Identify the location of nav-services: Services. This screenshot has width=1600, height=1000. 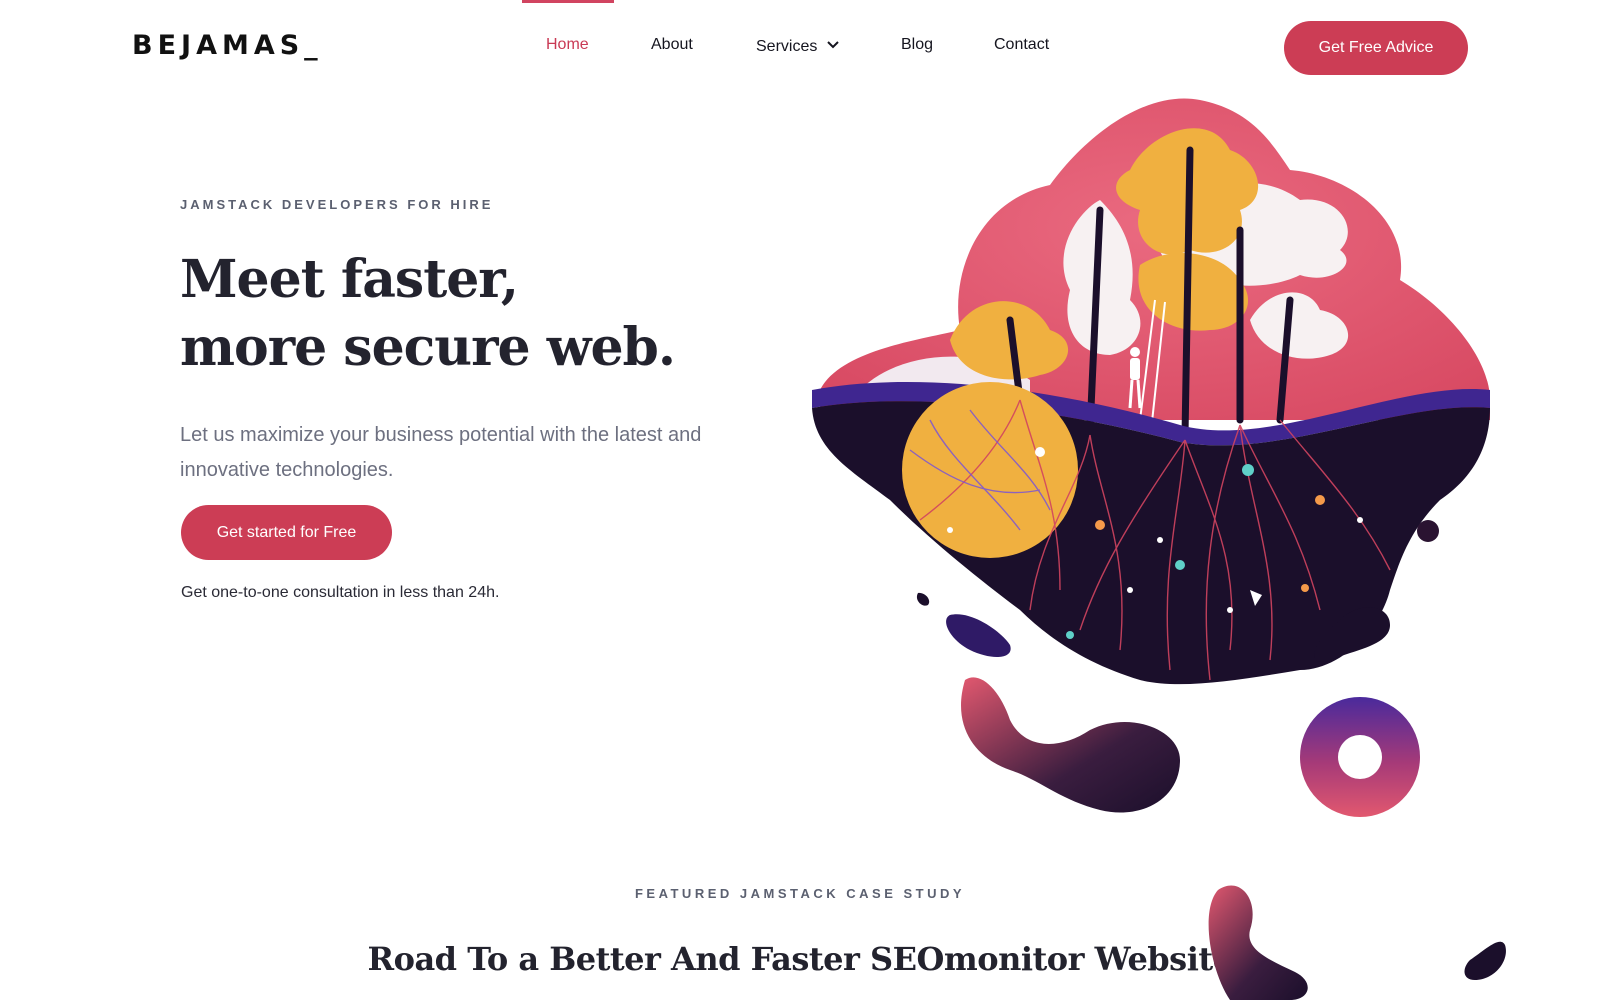
(798, 46).